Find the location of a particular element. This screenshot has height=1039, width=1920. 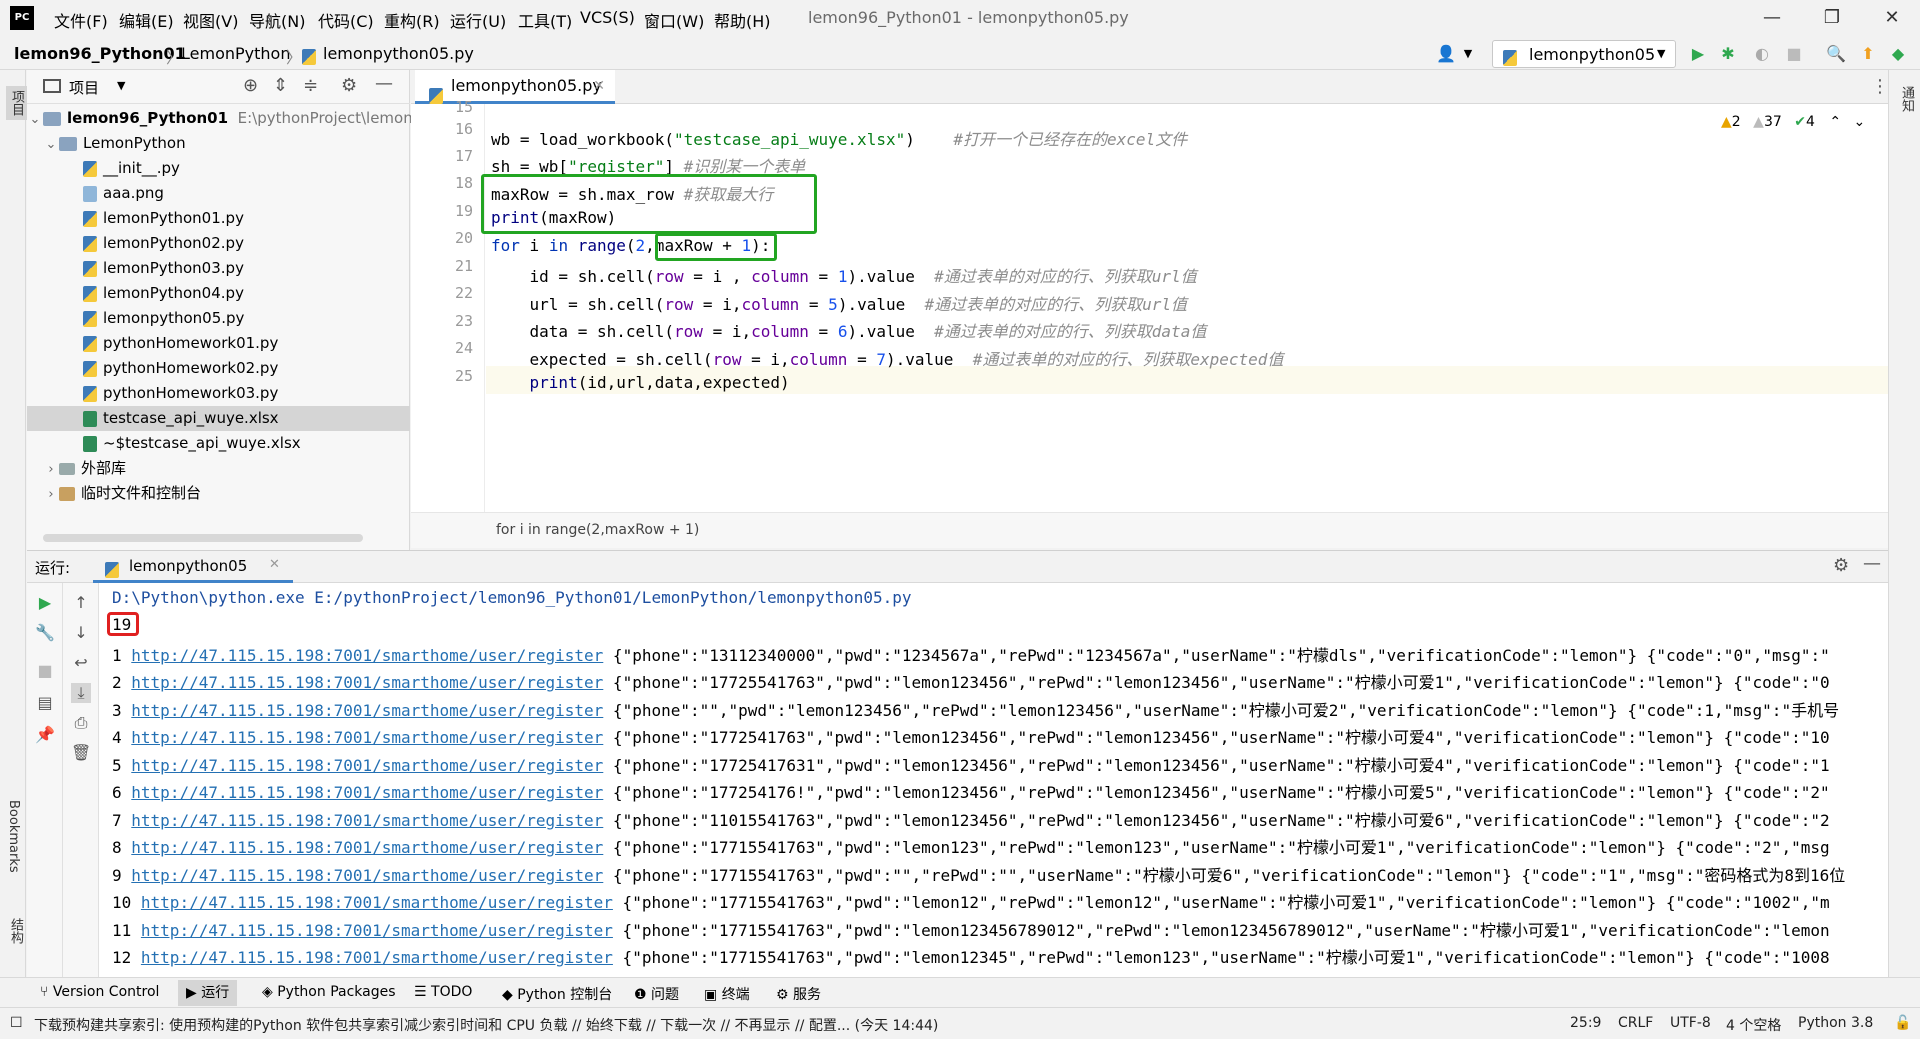

arrow-down-icon: ↓ is located at coordinates (81, 633).